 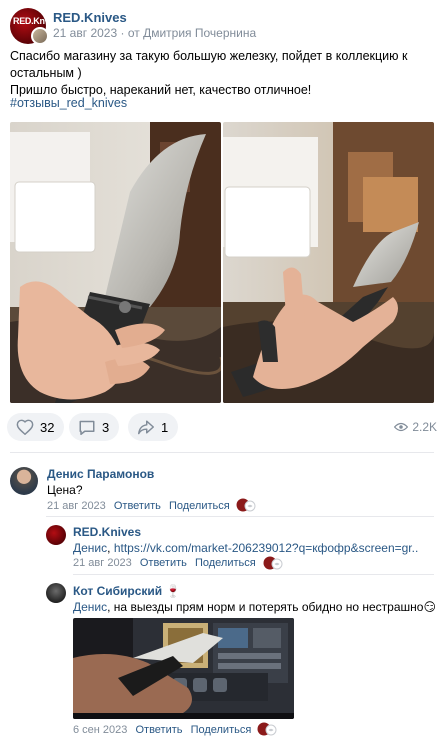 I want to click on comment-date: 6 сен 2023, so click(x=100, y=730).